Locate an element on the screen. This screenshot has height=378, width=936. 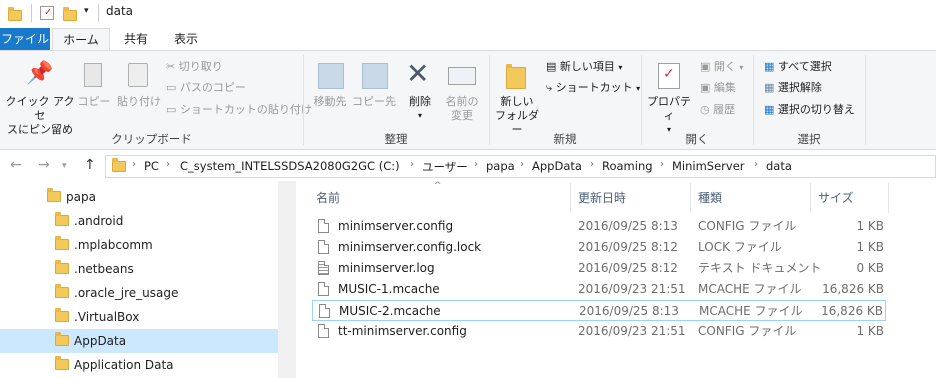
nav-pane-scrollbar is located at coordinates (287, 279).